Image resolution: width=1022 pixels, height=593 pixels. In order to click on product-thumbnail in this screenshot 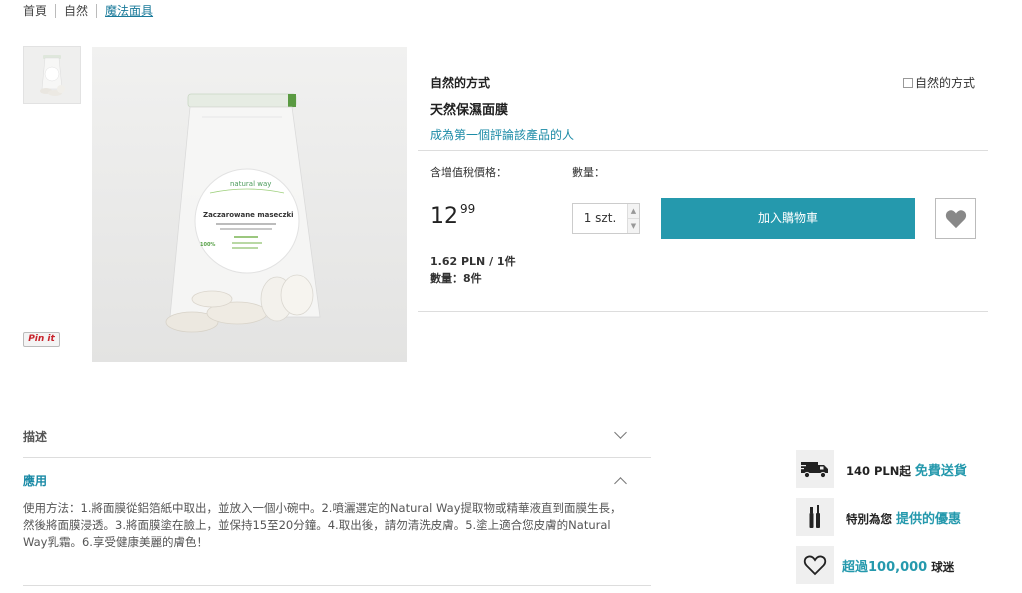, I will do `click(52, 75)`.